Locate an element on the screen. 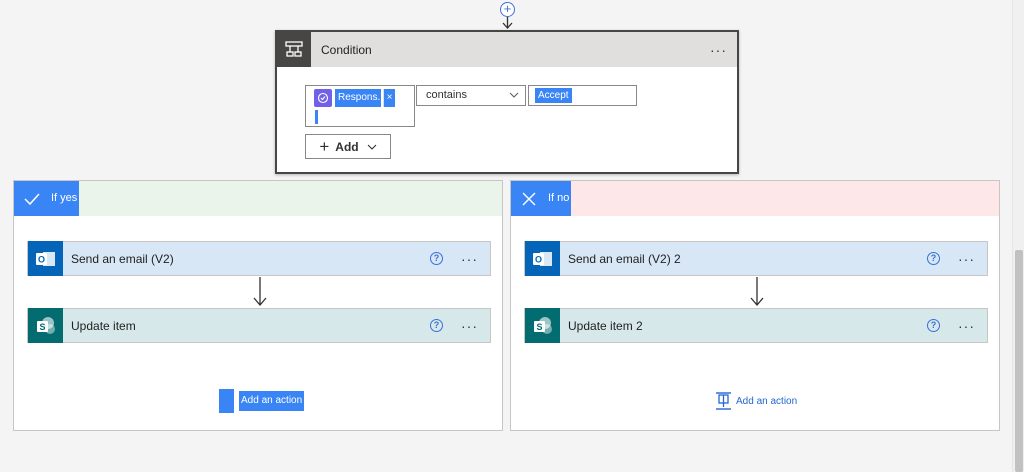 The height and width of the screenshot is (472, 1024). if-no-header: If no is located at coordinates (755, 198).